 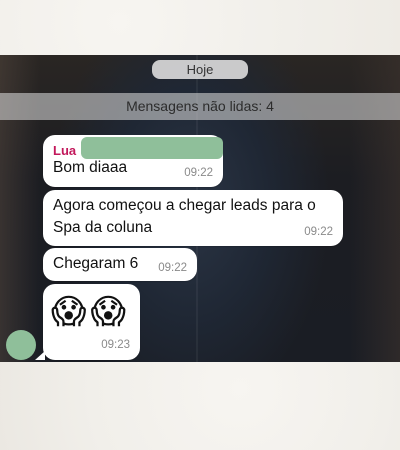 I want to click on message-text: Chegaram 6, so click(x=96, y=263).